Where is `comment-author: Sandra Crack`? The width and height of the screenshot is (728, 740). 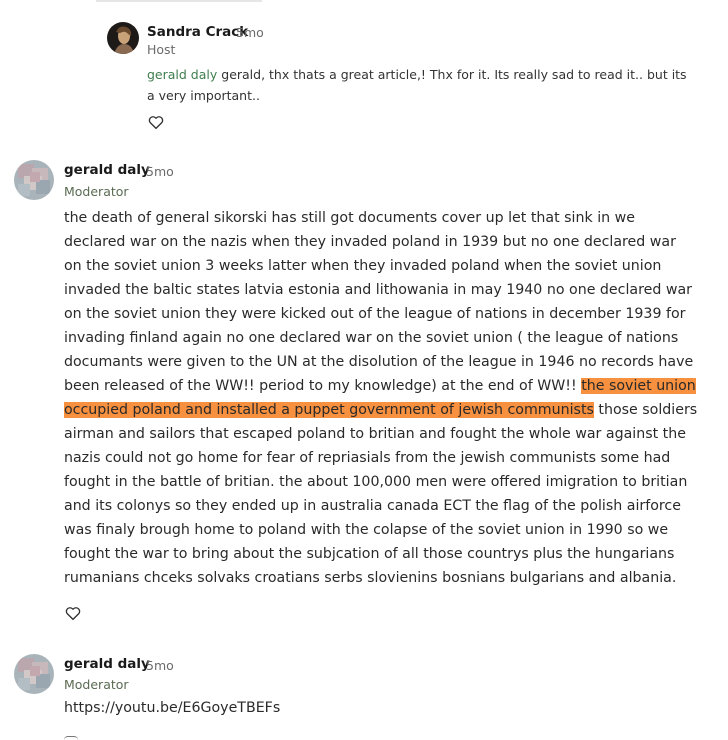
comment-author: Sandra Crack is located at coordinates (197, 32).